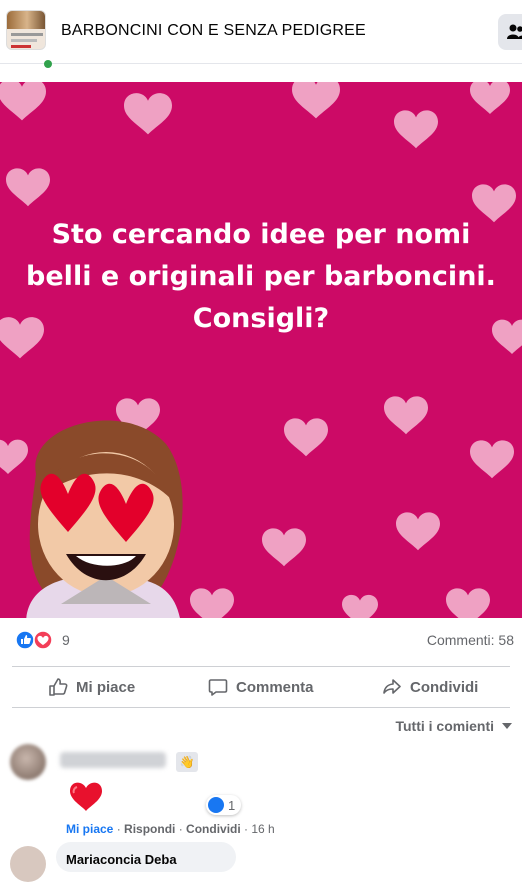  What do you see at coordinates (275, 687) in the screenshot?
I see `comment-label: Commenta` at bounding box center [275, 687].